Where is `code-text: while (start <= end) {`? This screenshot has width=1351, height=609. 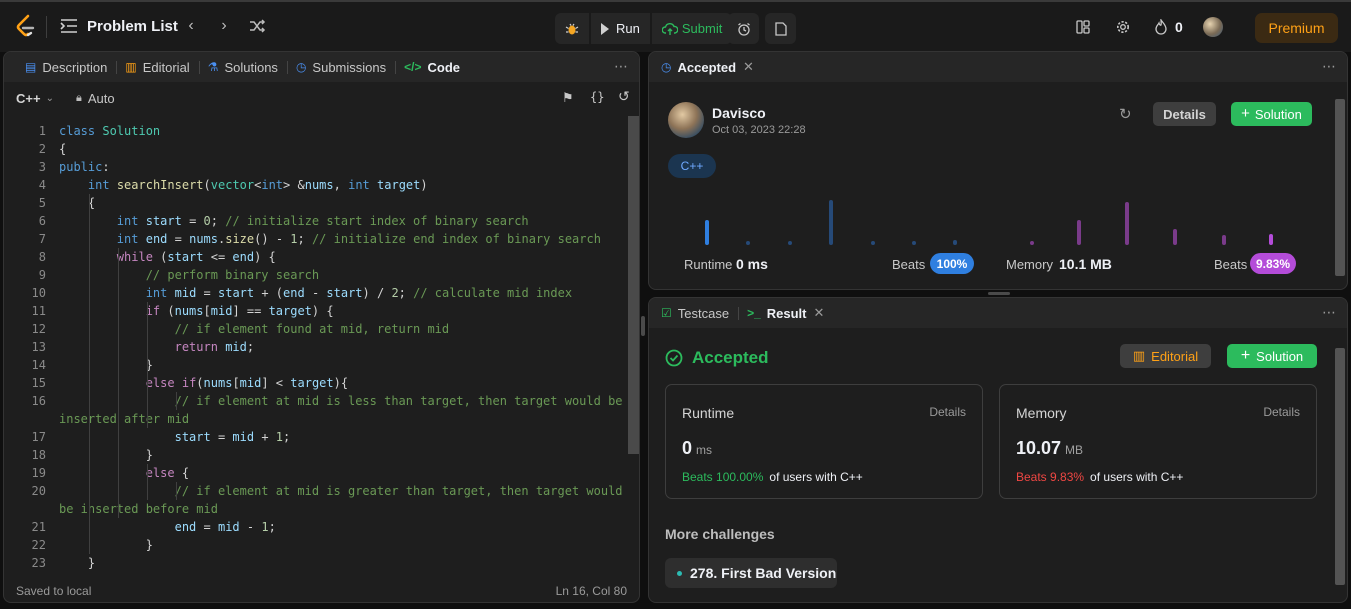 code-text: while (start <= end) { is located at coordinates (196, 257).